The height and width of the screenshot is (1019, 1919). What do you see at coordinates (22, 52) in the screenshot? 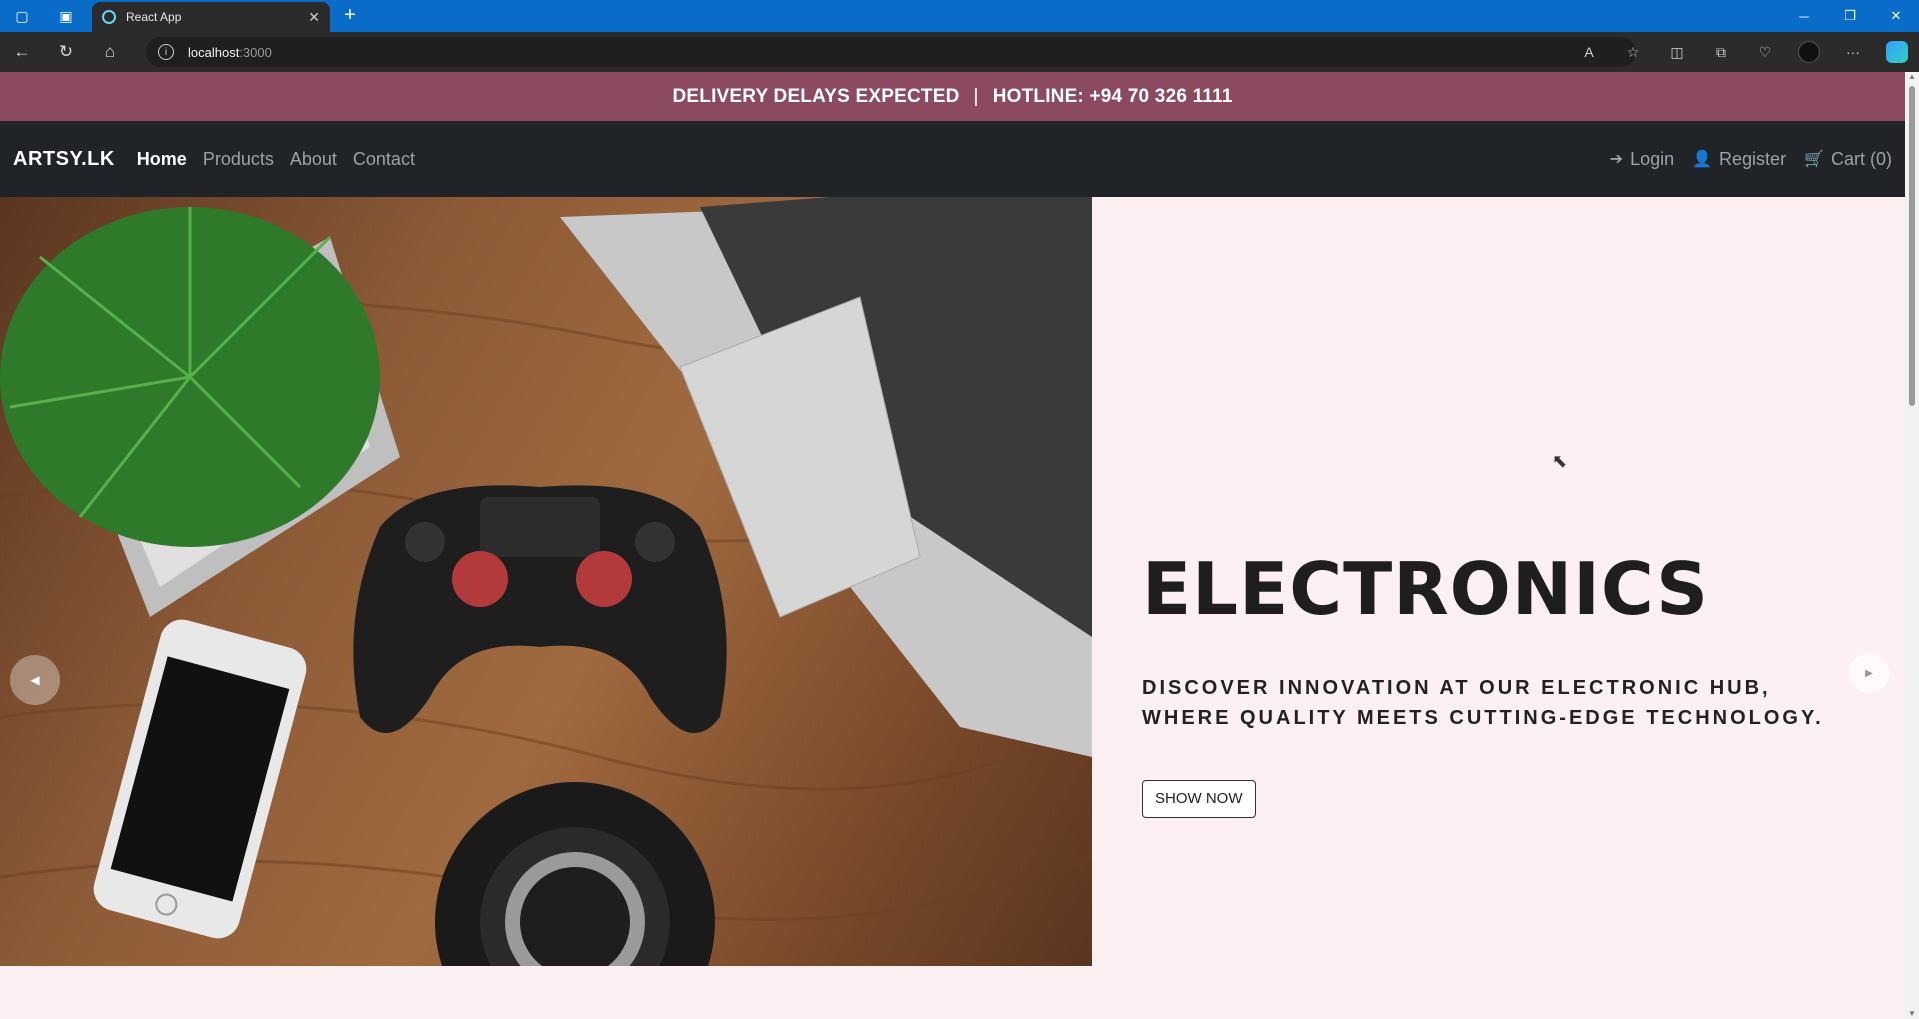
I see `back-icon: ←` at bounding box center [22, 52].